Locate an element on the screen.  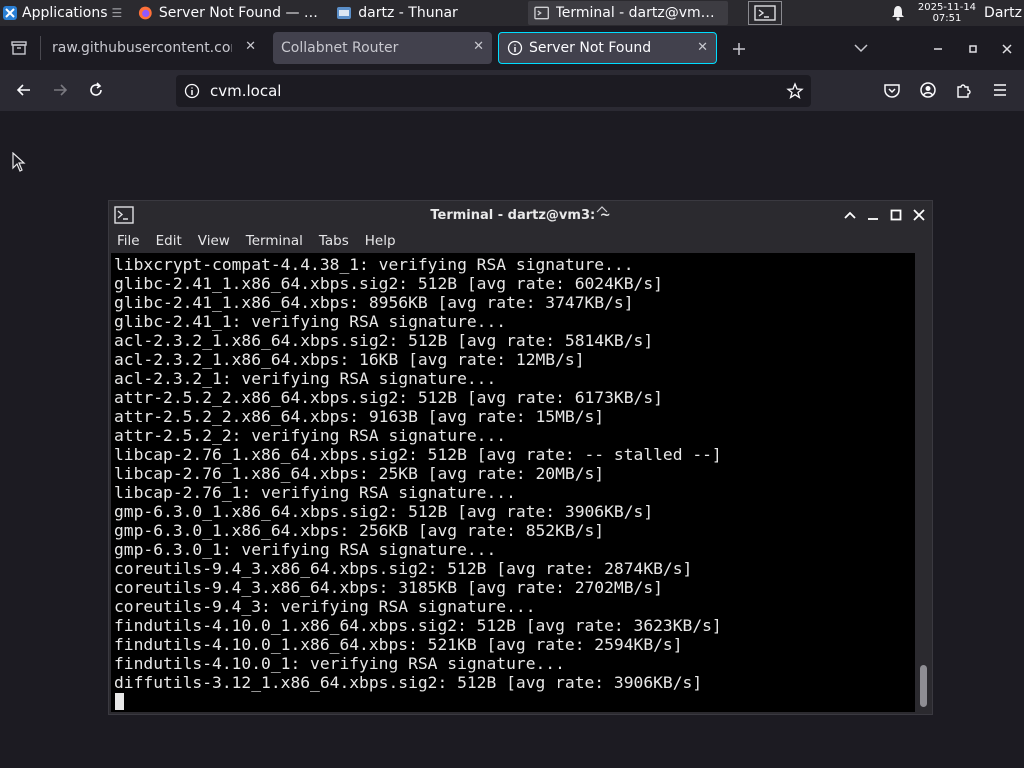
taskbar-item-terminal: Terminal - dartz@vm3: ~ is located at coordinates (628, 13).